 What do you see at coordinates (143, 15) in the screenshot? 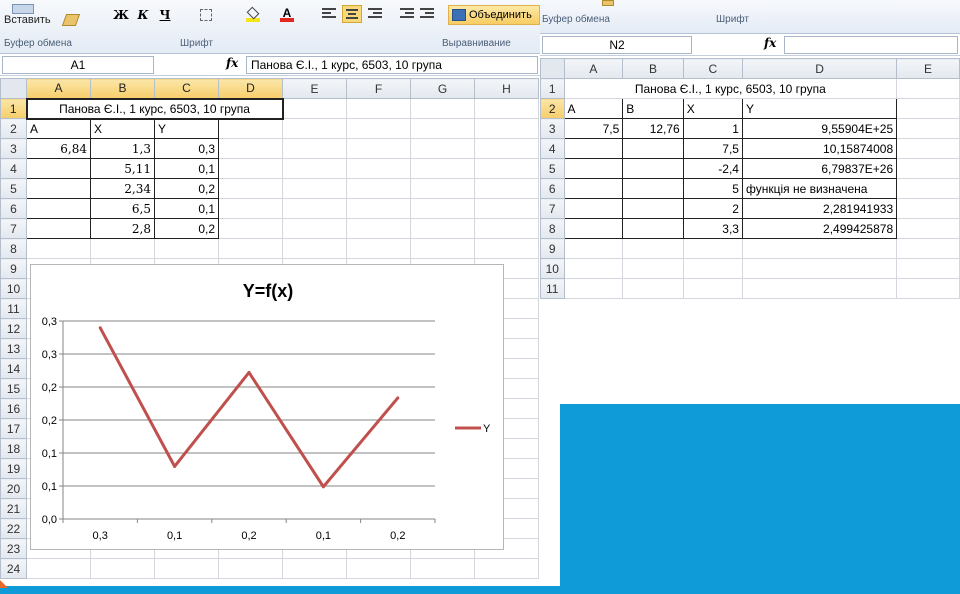
I see `italic-button: К` at bounding box center [143, 15].